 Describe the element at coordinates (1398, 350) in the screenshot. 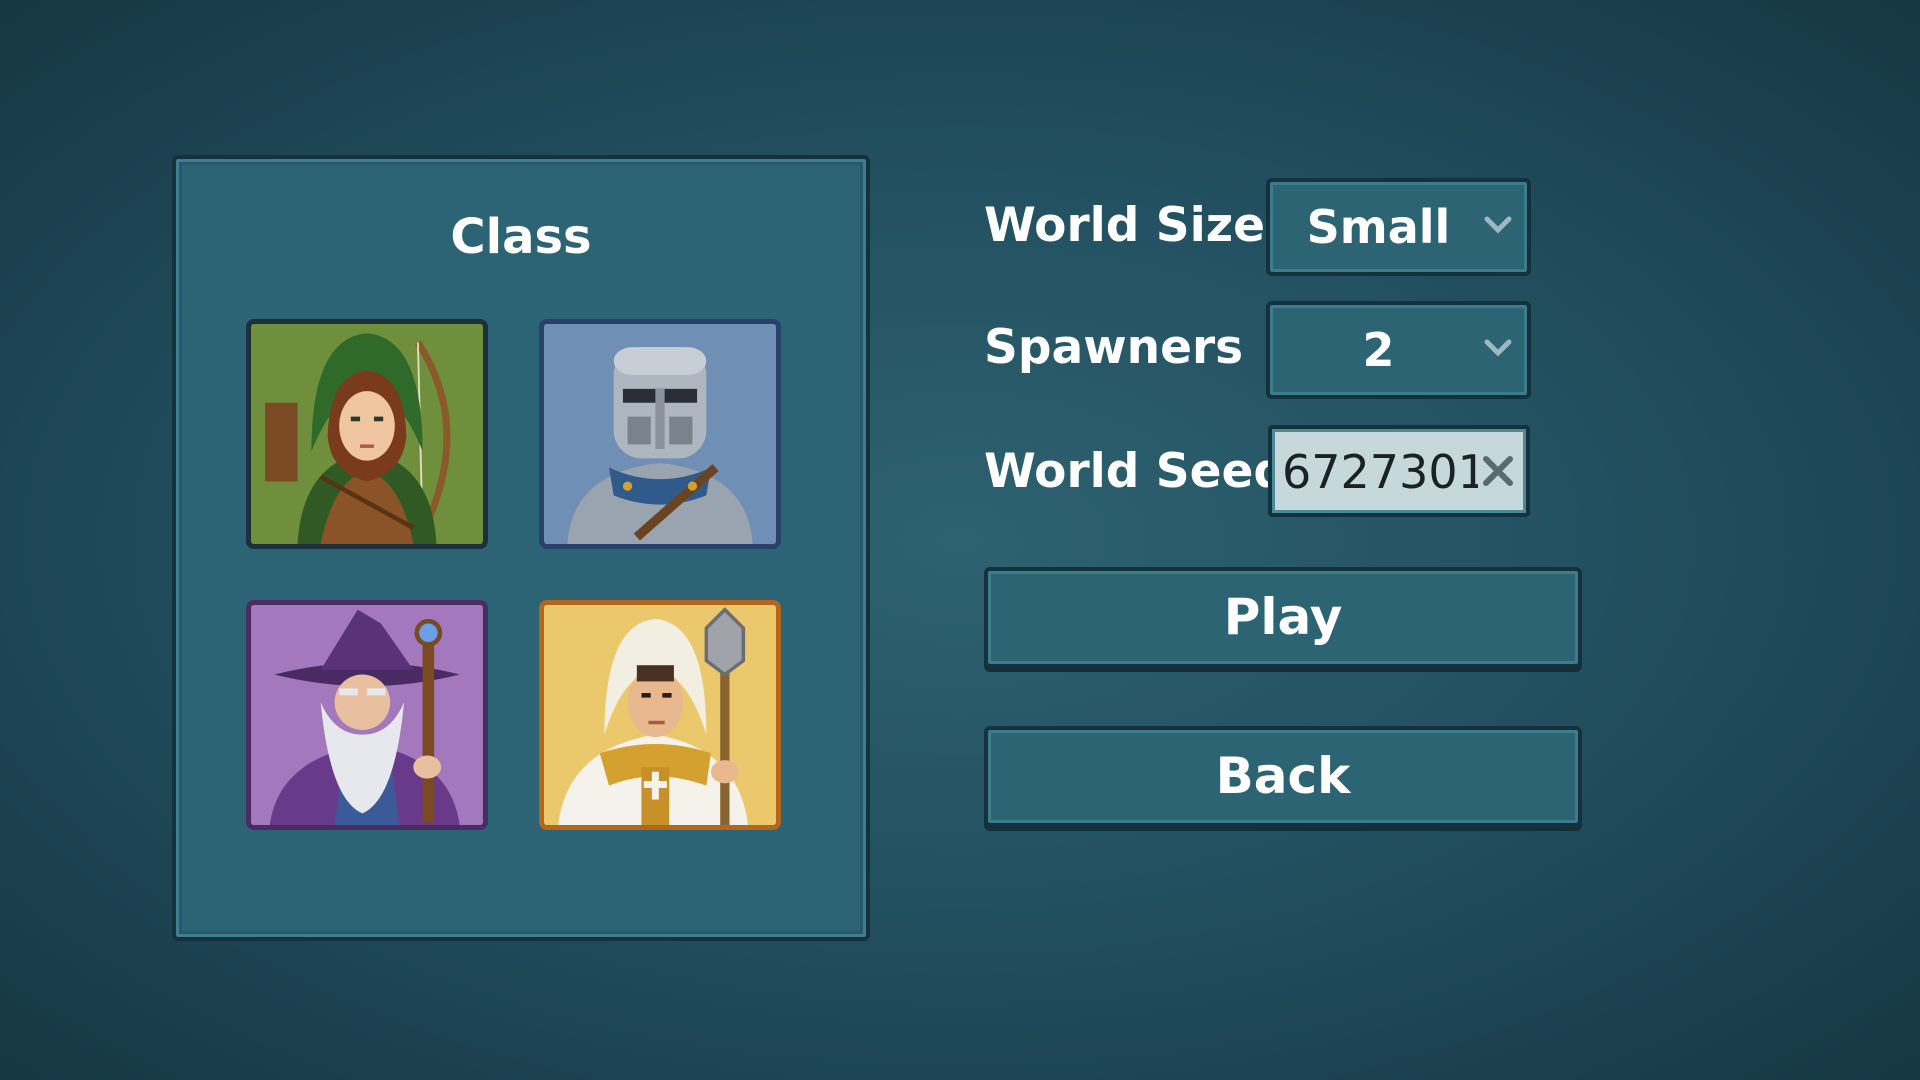

I see `spawners-dropdown: 2` at that location.